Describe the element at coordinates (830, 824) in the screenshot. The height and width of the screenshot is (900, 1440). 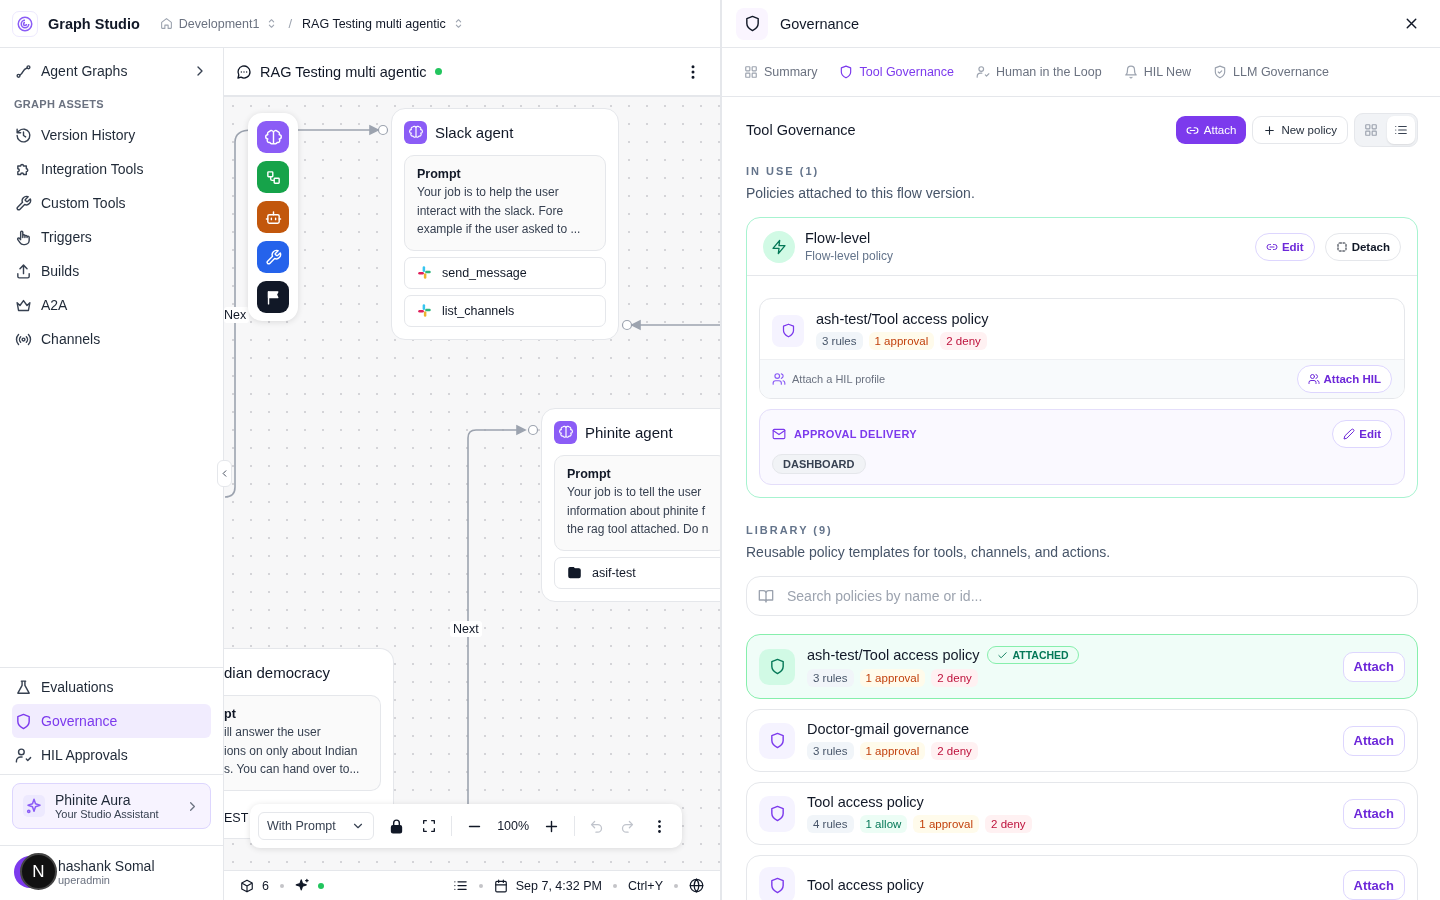
I see `count-tag: 4 rules` at that location.